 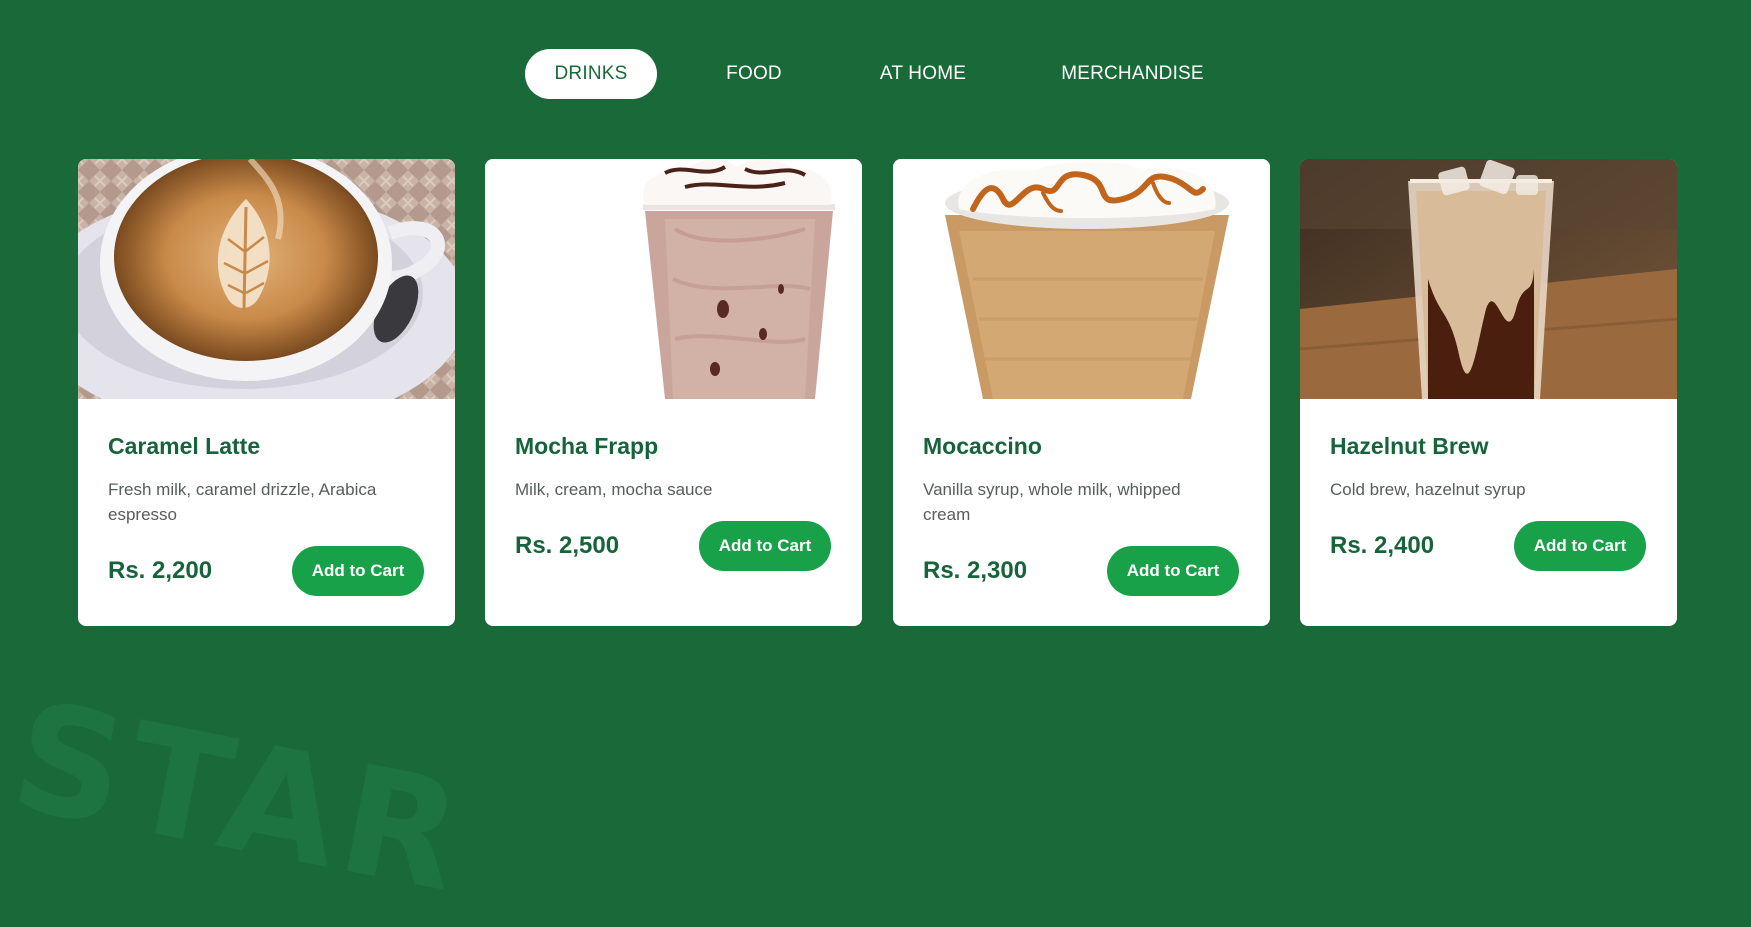 I want to click on product-description: Vanilla syrup, whole milk, whipped cream, so click(x=1052, y=502).